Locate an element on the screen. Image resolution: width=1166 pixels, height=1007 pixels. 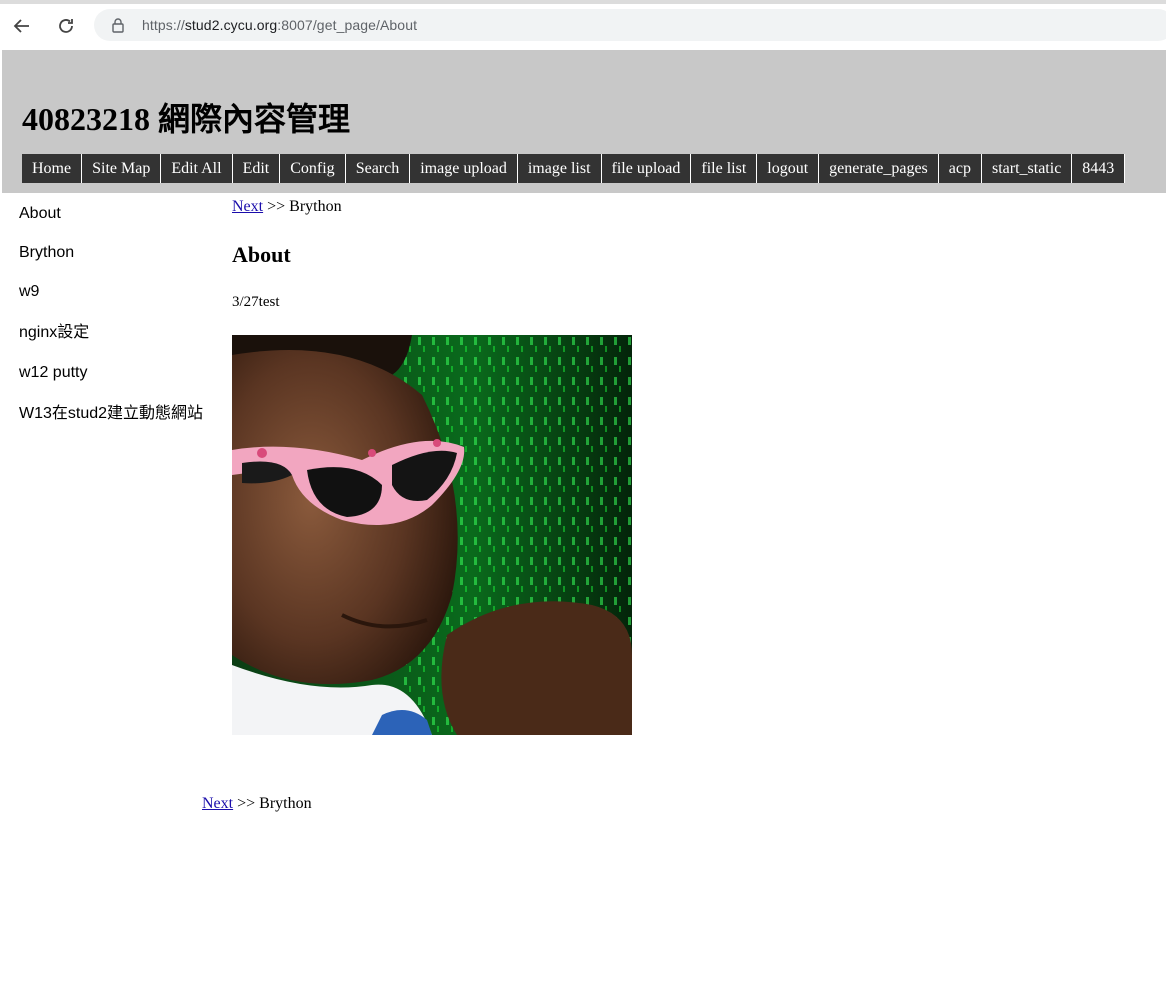
menu-item-image-upload: image upload is located at coordinates (464, 168).